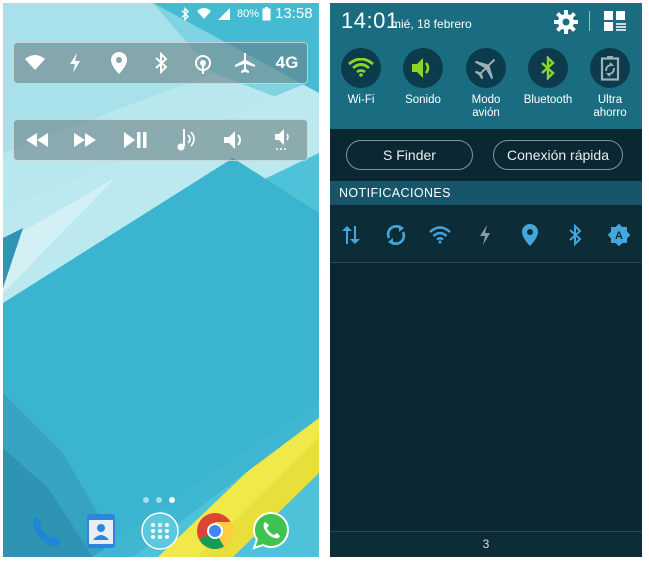  Describe the element at coordinates (423, 68) in the screenshot. I see `sound-icon` at that location.